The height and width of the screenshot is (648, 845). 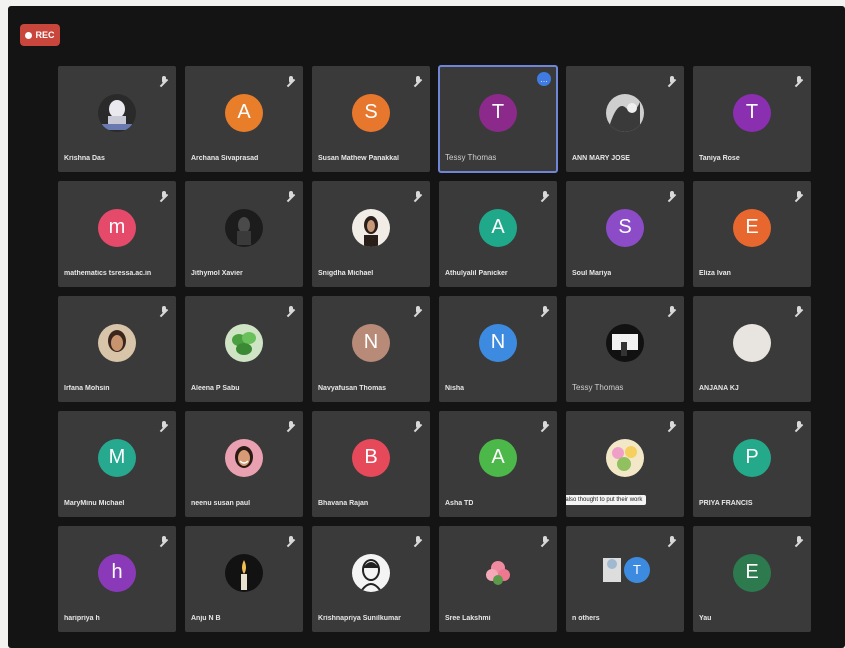 What do you see at coordinates (108, 273) in the screenshot?
I see `participant-name: mathematics tsressa.ac.in` at bounding box center [108, 273].